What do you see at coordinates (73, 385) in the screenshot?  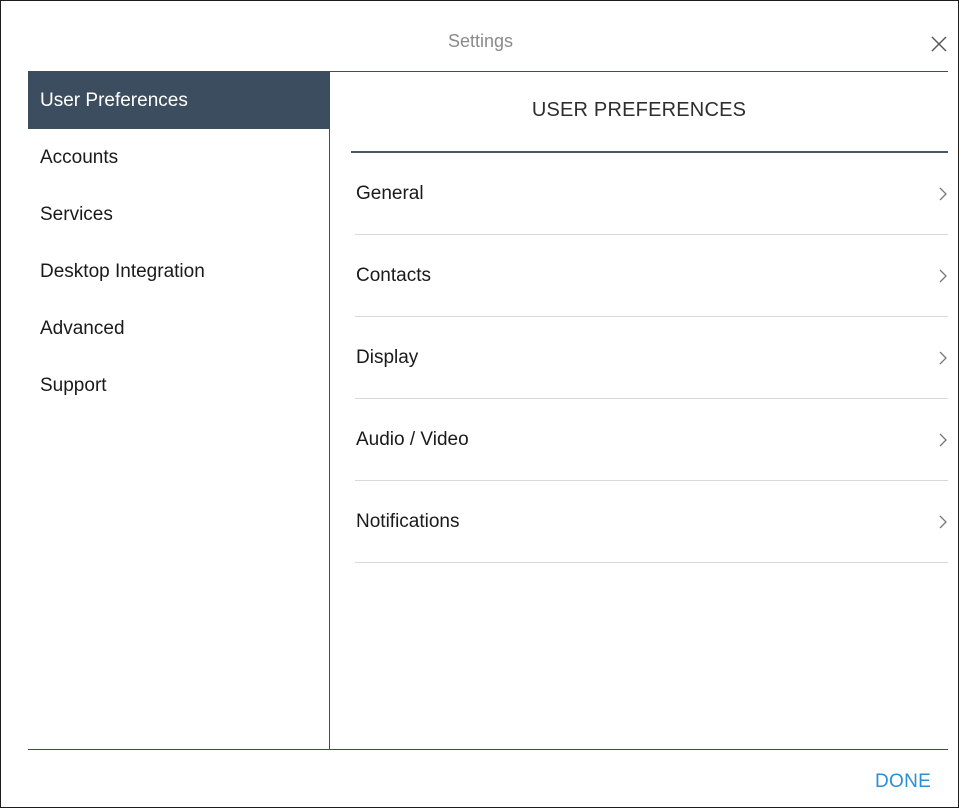 I see `sidebar-item-label: Support` at bounding box center [73, 385].